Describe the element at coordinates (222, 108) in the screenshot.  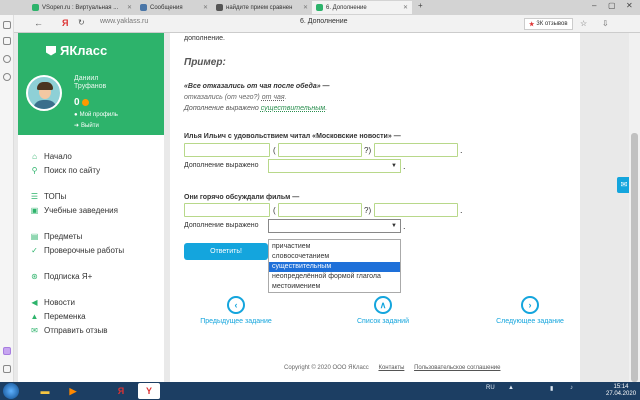
I see `example-expr-prefix: Дополнение выражено` at that location.